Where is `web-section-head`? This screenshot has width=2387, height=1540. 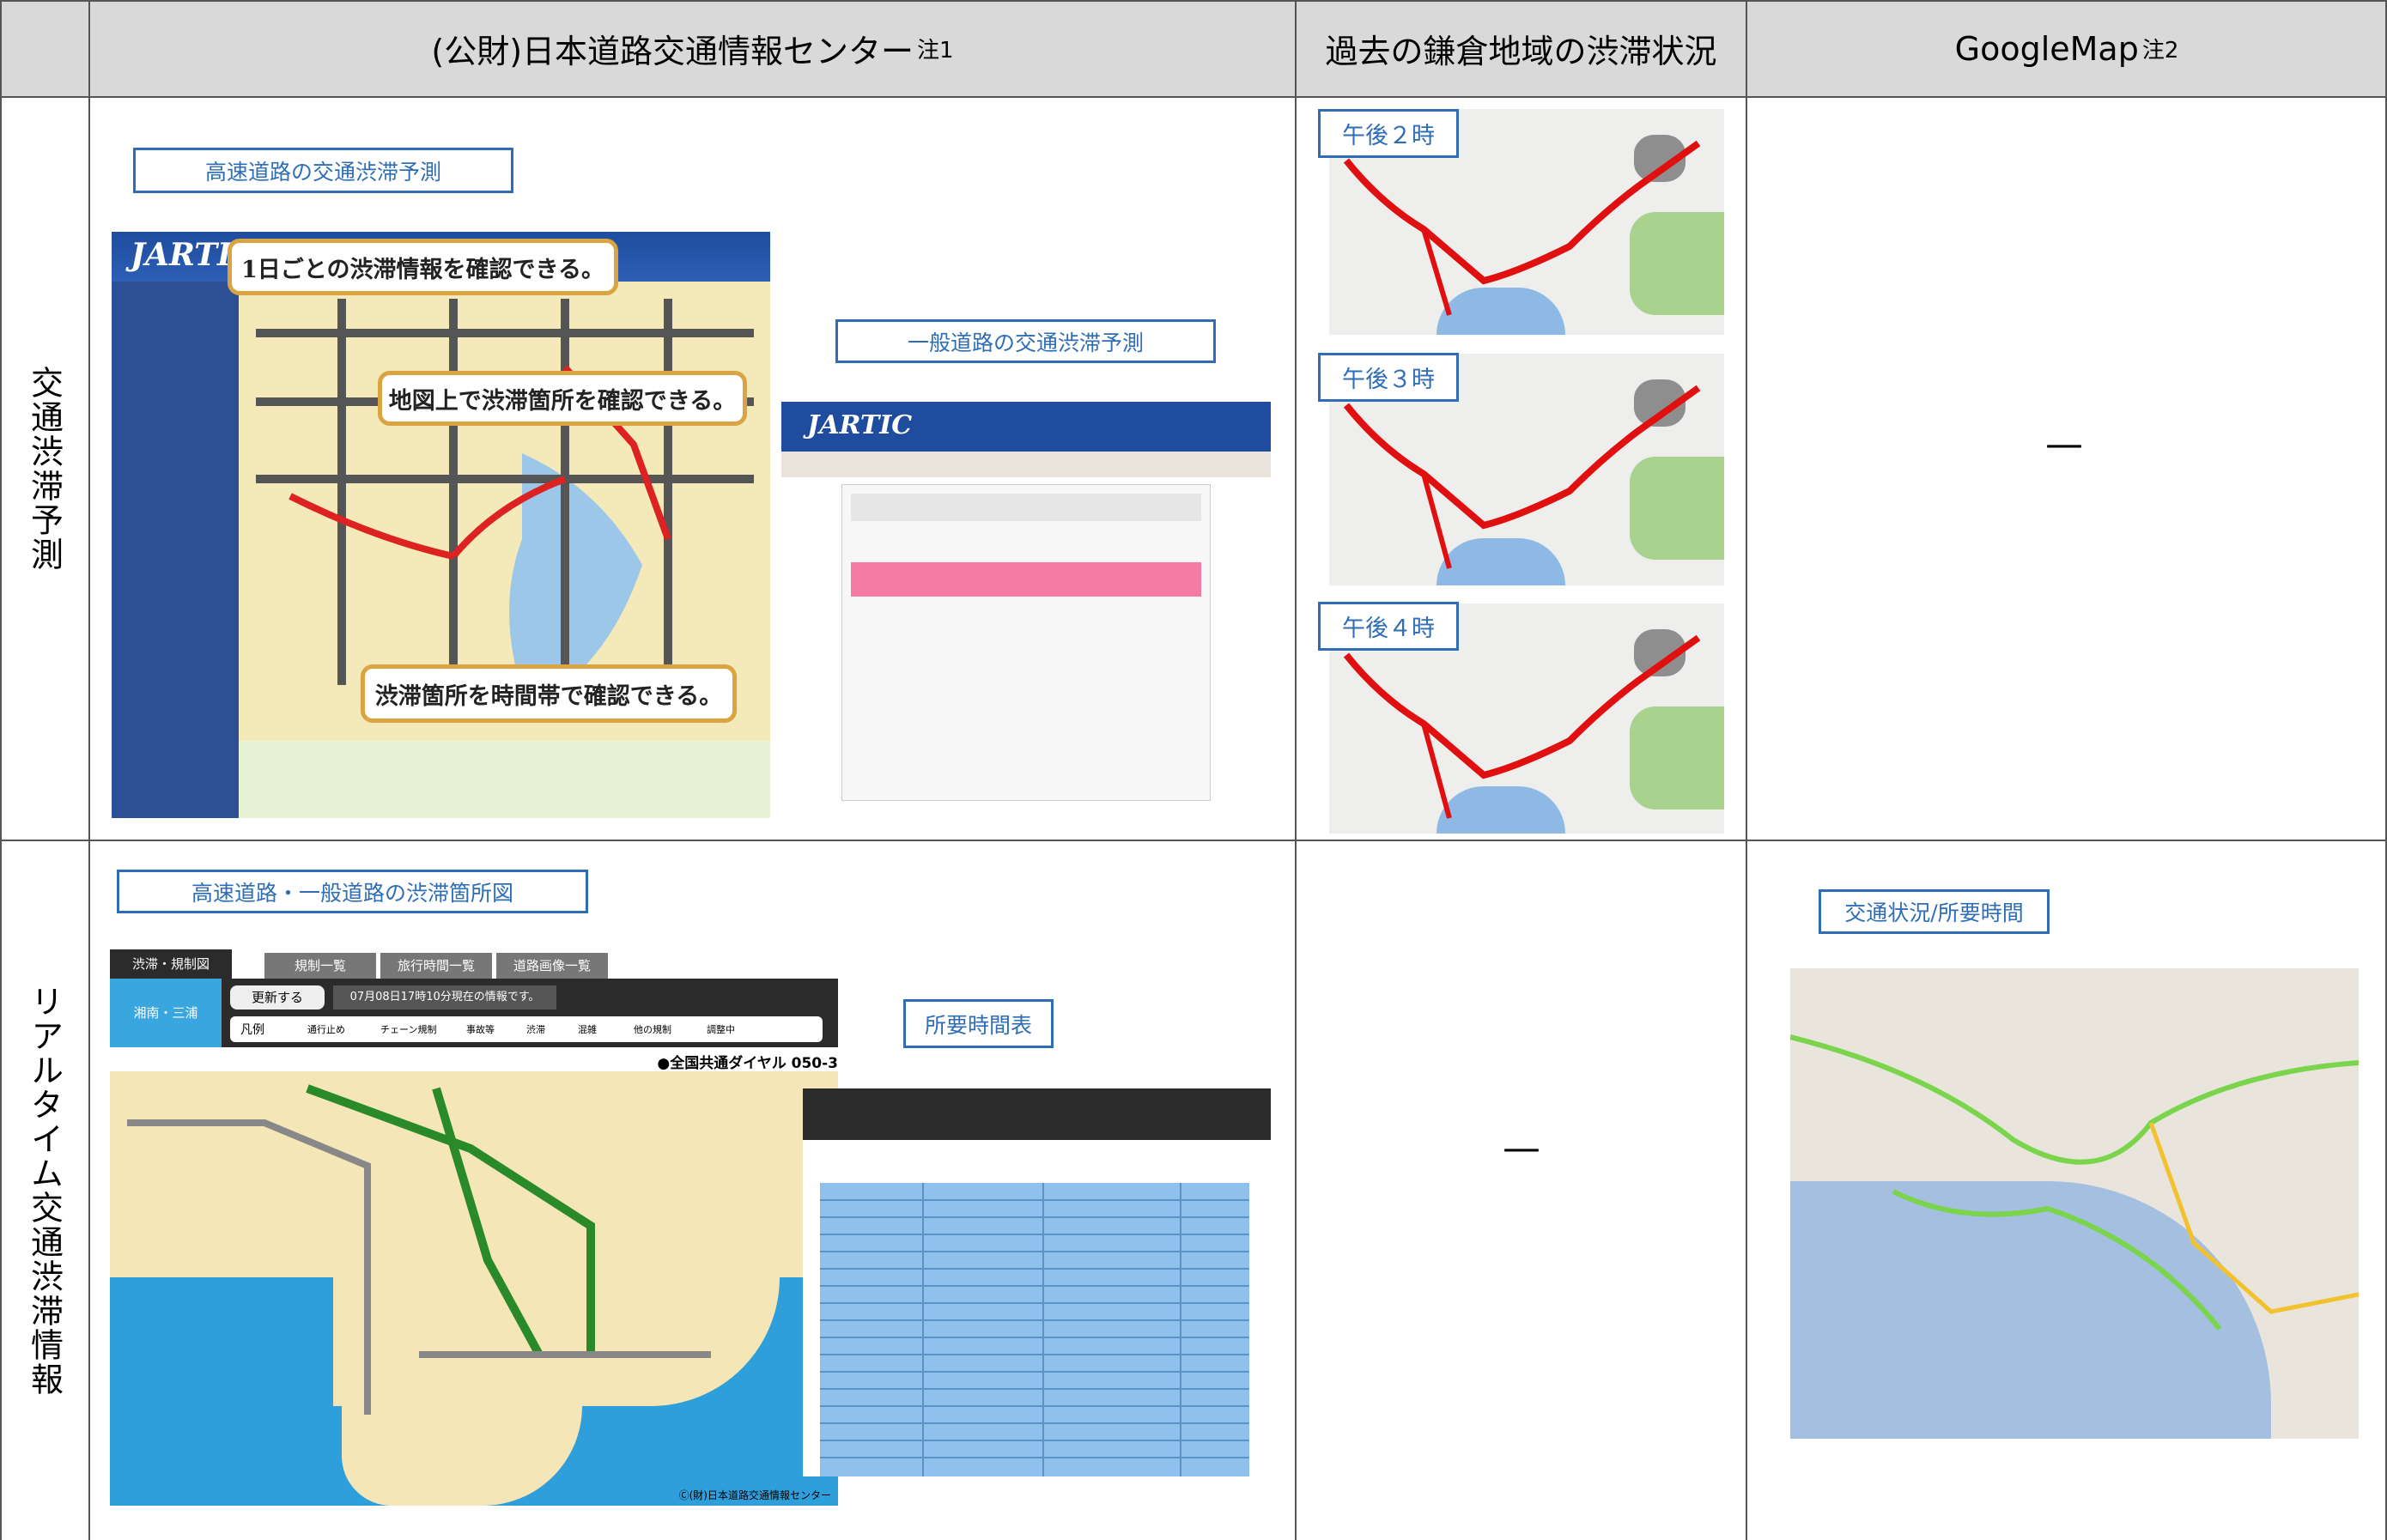
web-section-head is located at coordinates (1026, 508).